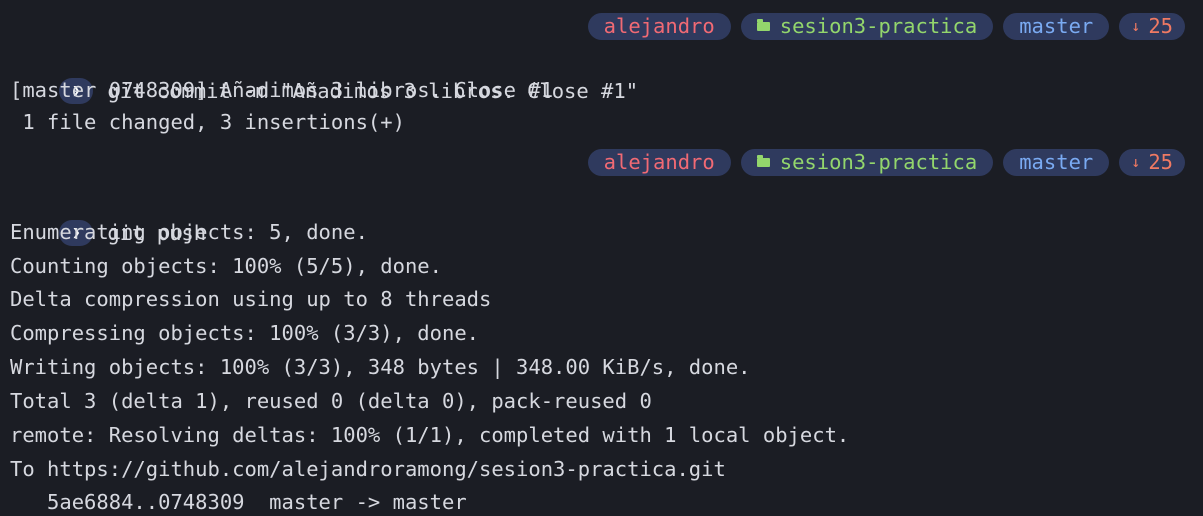 This screenshot has height=516, width=1203. What do you see at coordinates (251, 299) in the screenshot?
I see `output-line: Delta compression using up to 8 threads` at bounding box center [251, 299].